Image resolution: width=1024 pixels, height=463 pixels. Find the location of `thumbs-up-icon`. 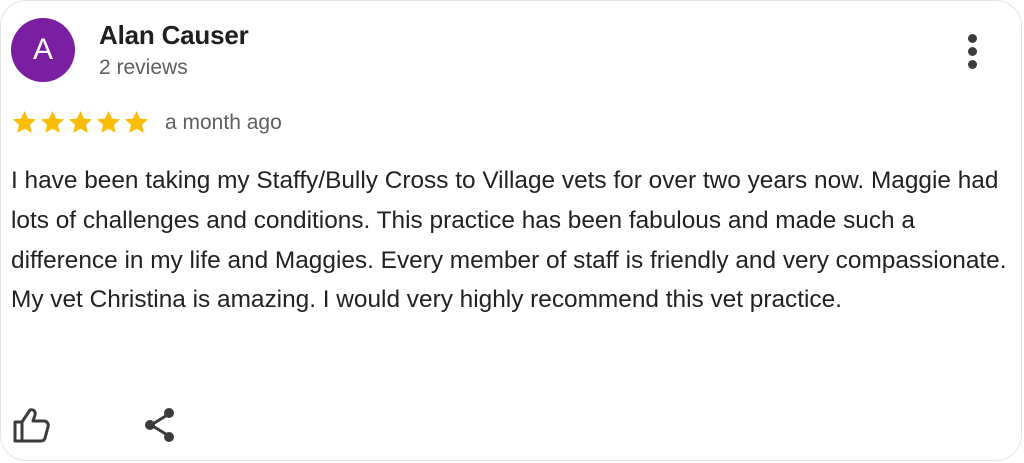

thumbs-up-icon is located at coordinates (31, 425).